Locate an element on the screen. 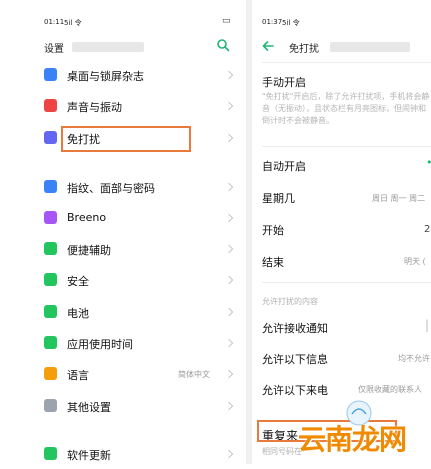 The image size is (431, 469). settings-item: 指纹、面部与密码 is located at coordinates (123, 187).